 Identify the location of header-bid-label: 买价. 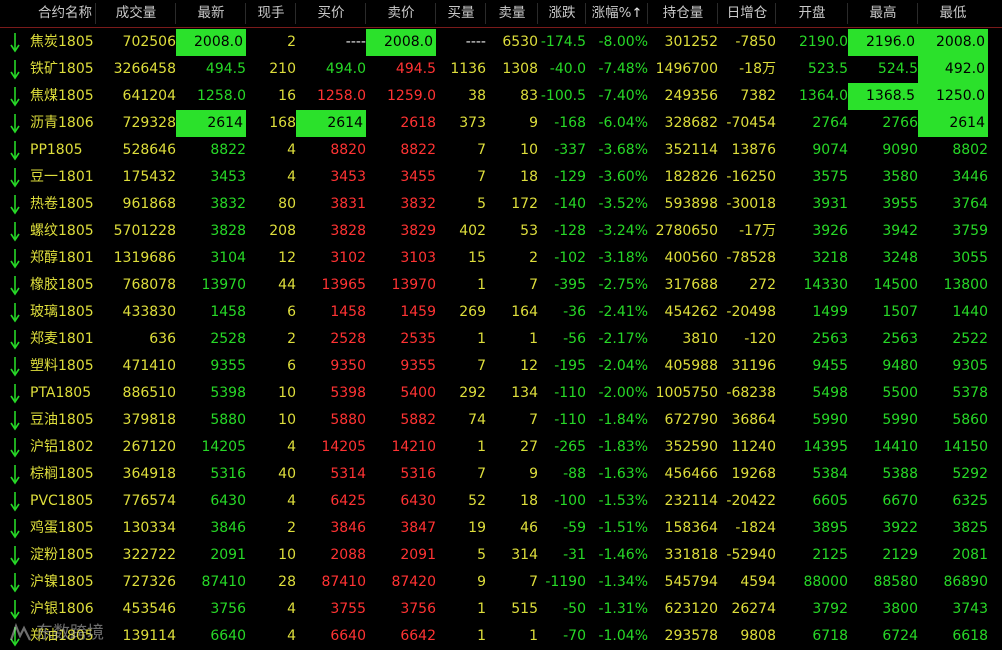
(331, 13).